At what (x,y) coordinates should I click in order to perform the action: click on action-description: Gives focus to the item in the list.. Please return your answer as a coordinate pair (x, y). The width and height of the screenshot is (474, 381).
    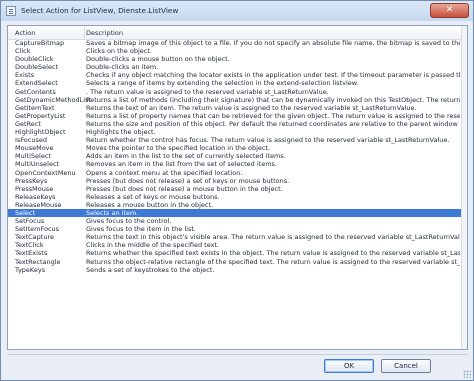
    Looking at the image, I should click on (141, 229).